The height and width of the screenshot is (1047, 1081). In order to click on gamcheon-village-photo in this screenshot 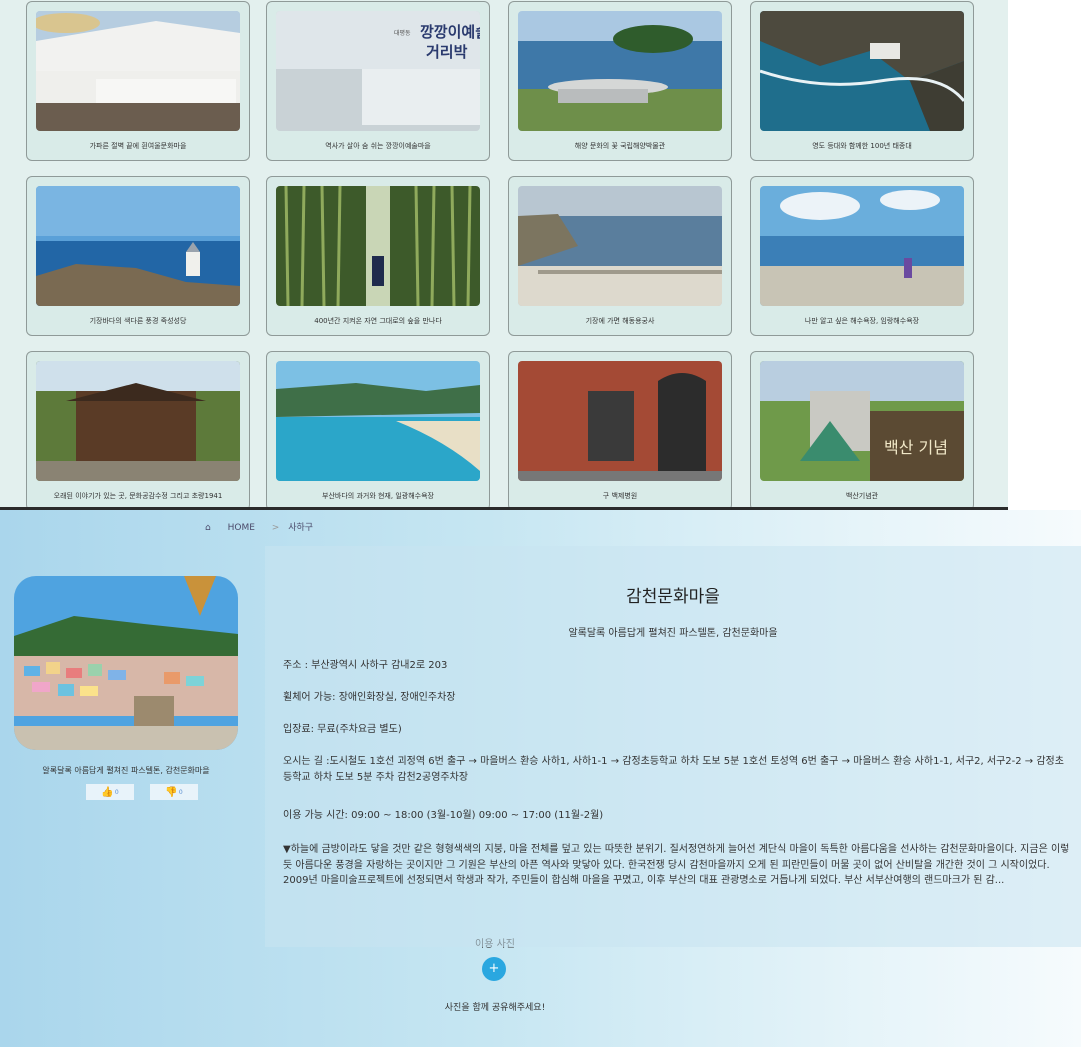, I will do `click(126, 663)`.